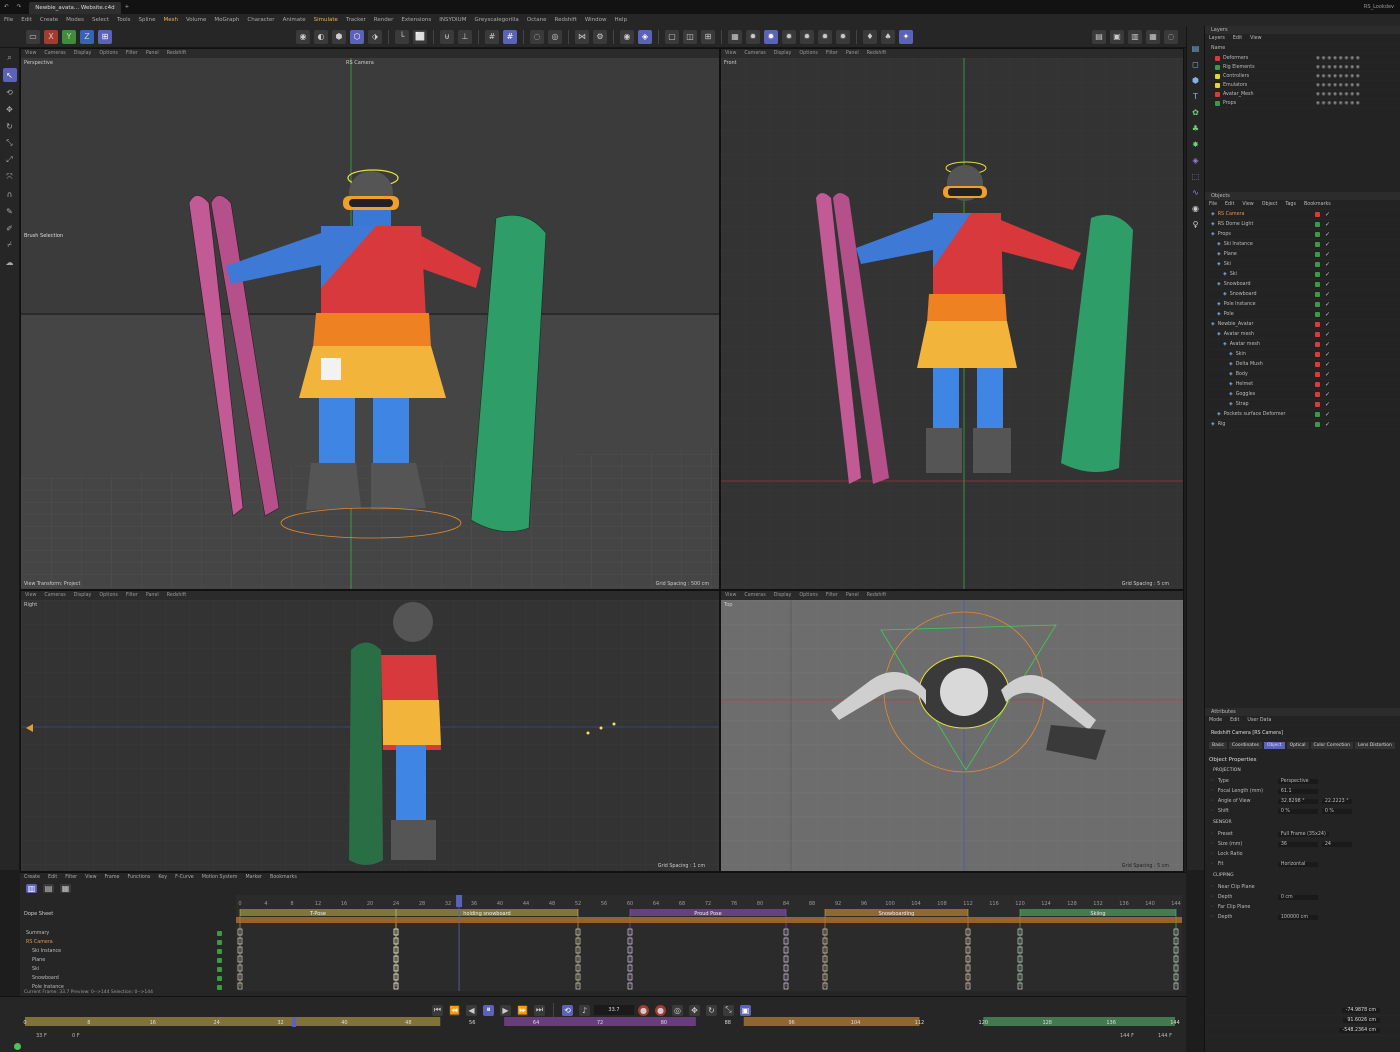  I want to click on field-value: 32.8298 °, so click(1297, 801).